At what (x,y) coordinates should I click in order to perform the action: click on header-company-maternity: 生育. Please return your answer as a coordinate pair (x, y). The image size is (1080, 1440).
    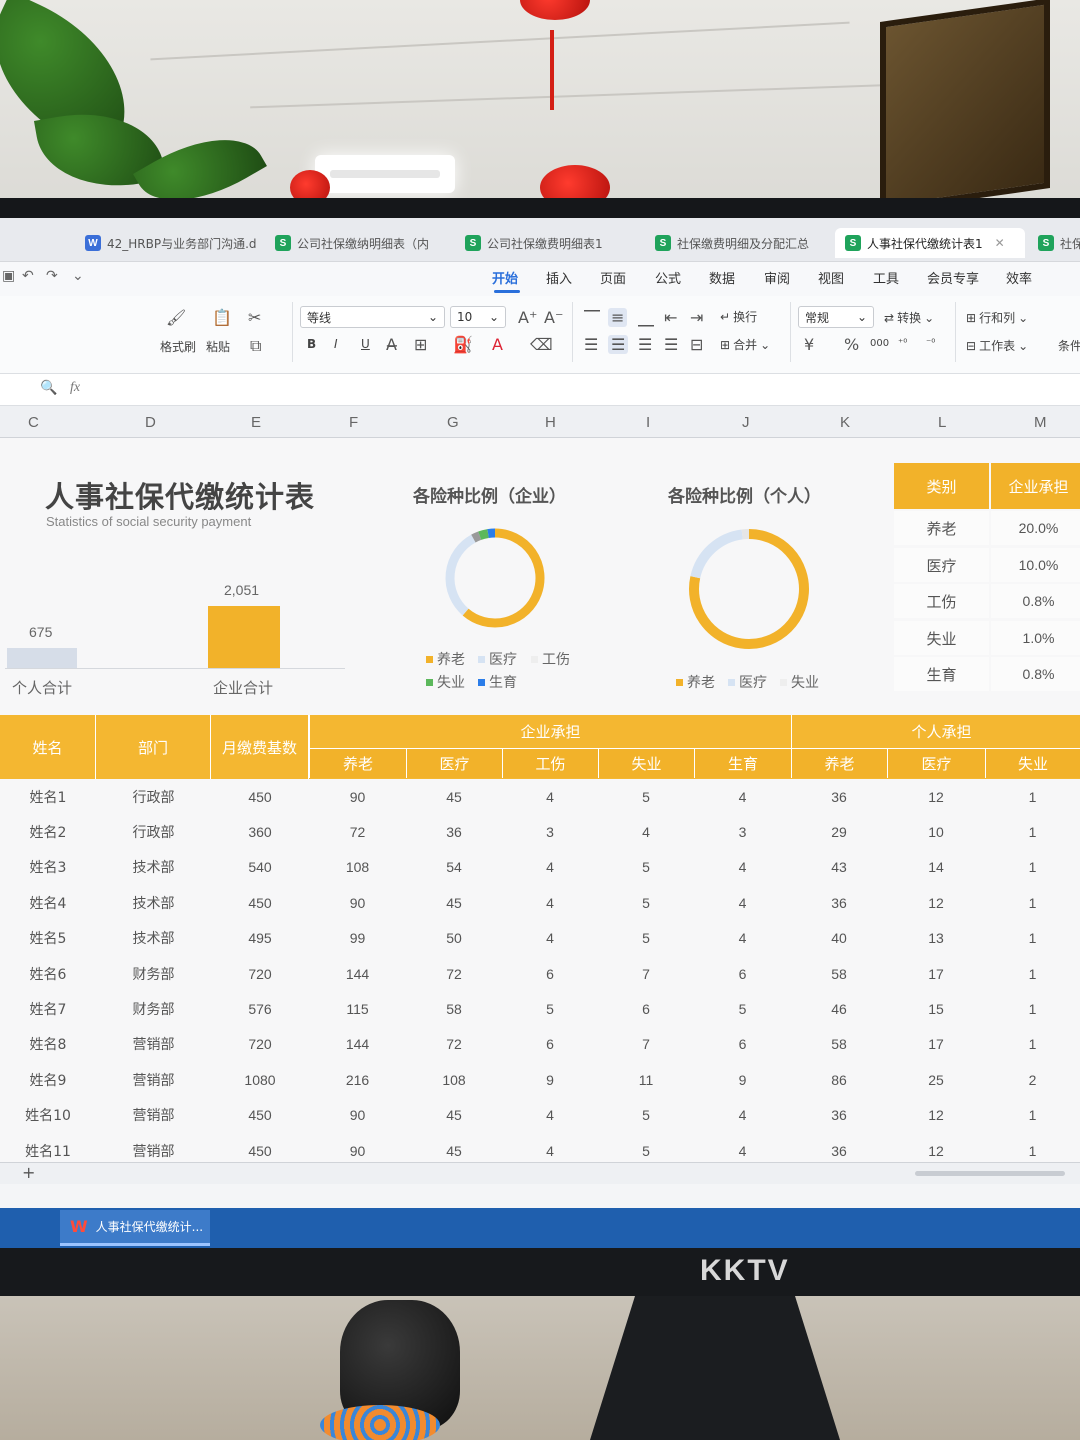
    Looking at the image, I should click on (742, 763).